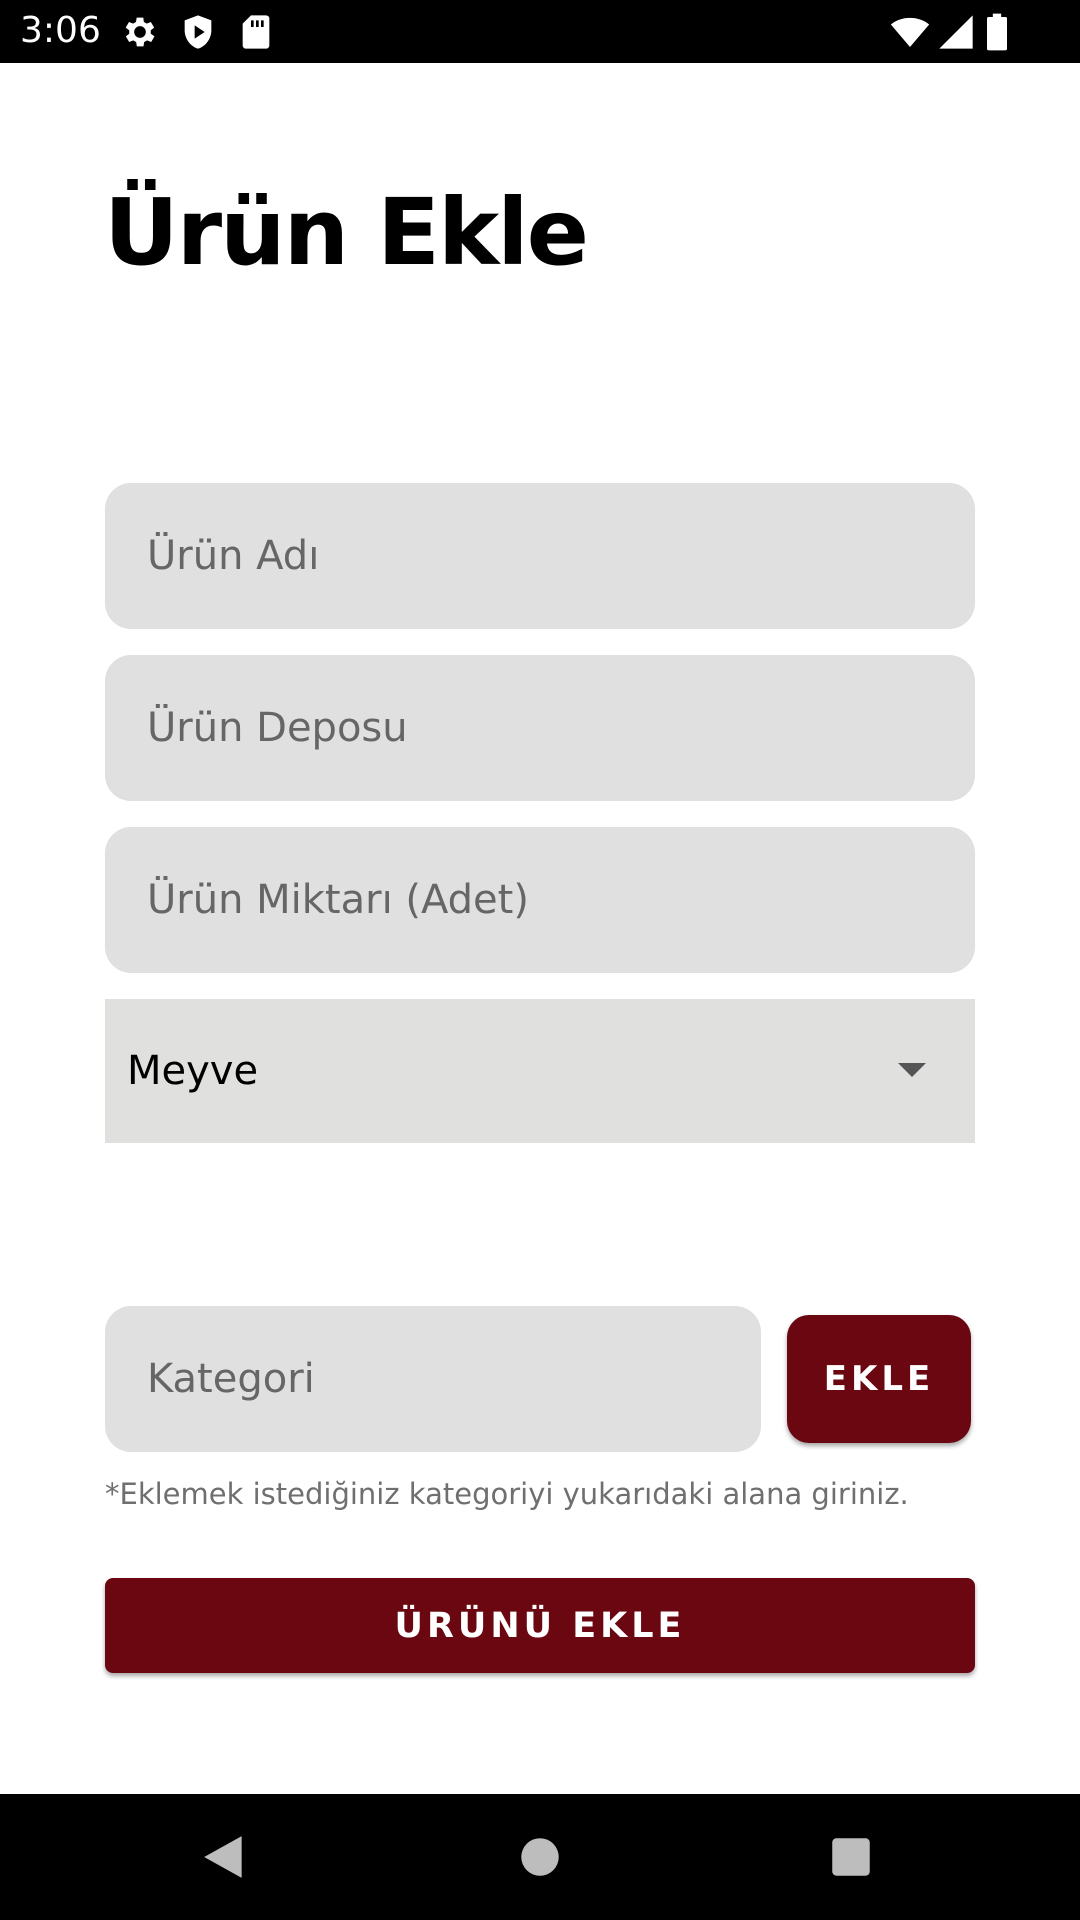  Describe the element at coordinates (540, 31) in the screenshot. I see `status-bar: 3:06` at that location.